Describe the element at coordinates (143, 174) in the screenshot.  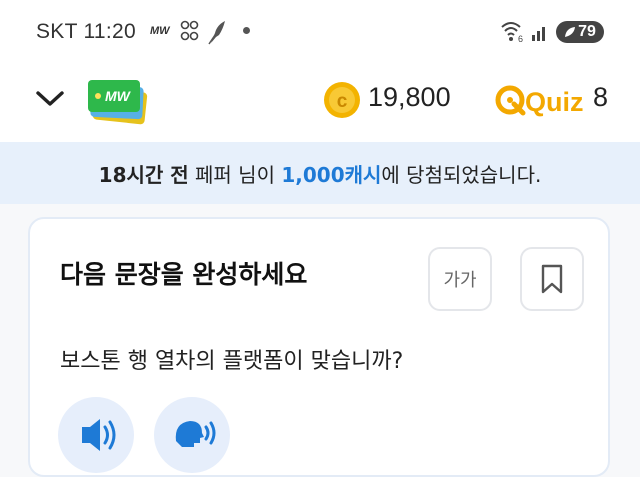
I see `banner-time-ago: 18시간 전` at that location.